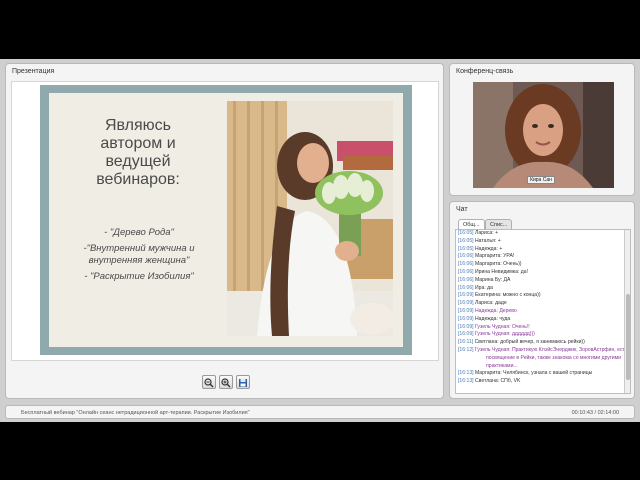 This screenshot has height=480, width=640. I want to click on scrollbar-thumb, so click(628, 337).